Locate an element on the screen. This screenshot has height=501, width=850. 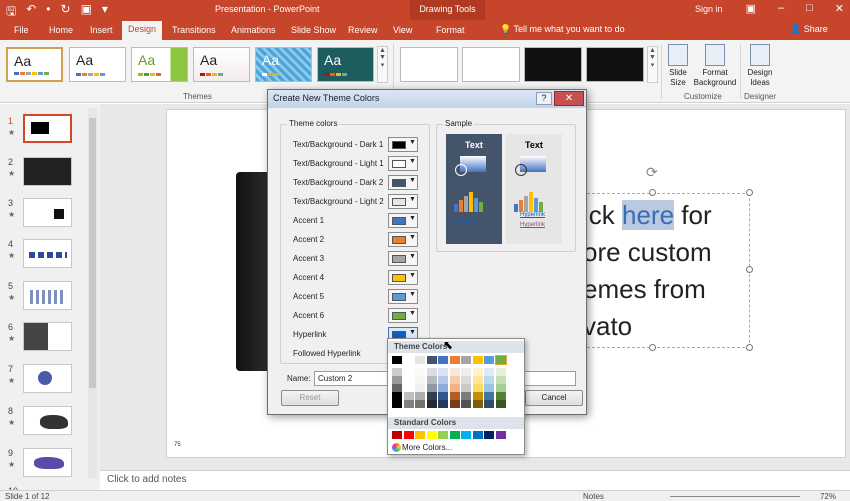
share-button: 👤 Share is located at coordinates (809, 29).